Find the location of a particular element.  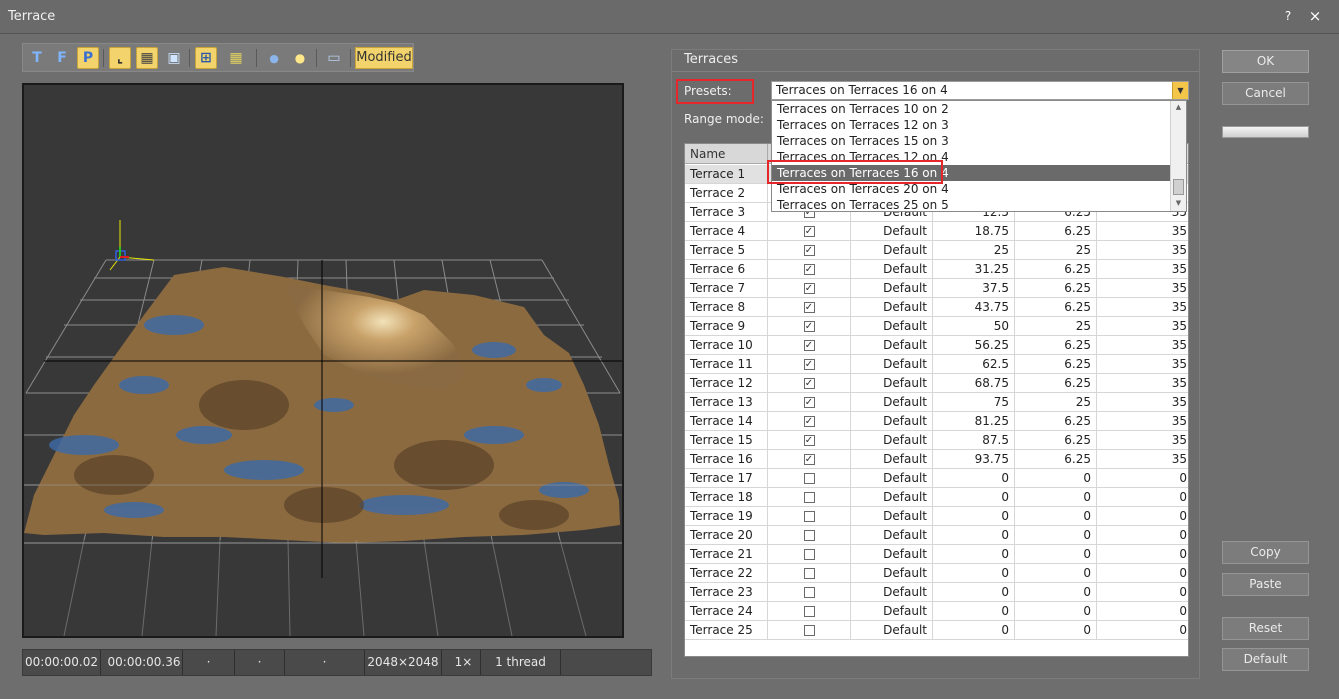

terrace-name: Terrace 21 is located at coordinates (726, 554).